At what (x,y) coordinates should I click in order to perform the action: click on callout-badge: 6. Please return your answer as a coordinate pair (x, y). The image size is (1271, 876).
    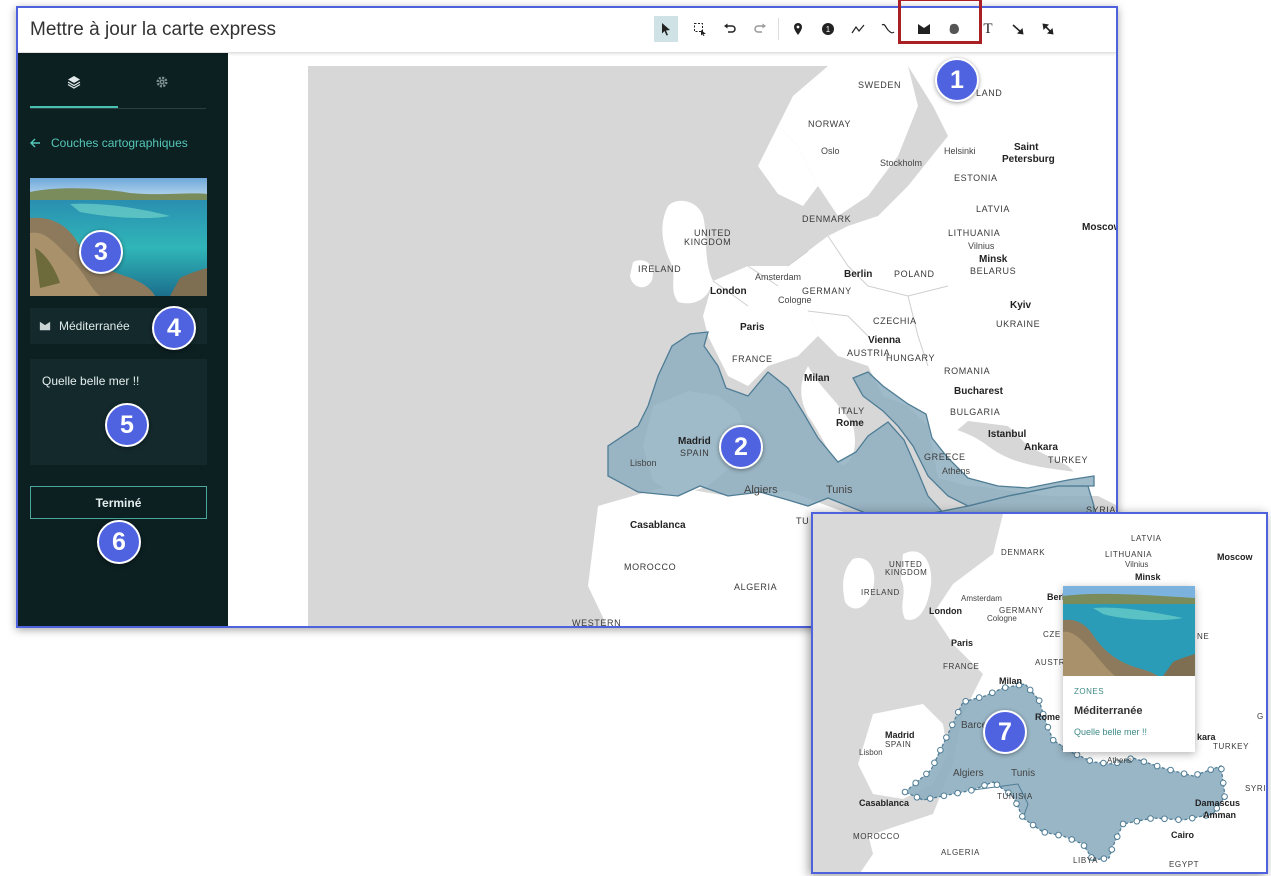
    Looking at the image, I should click on (119, 542).